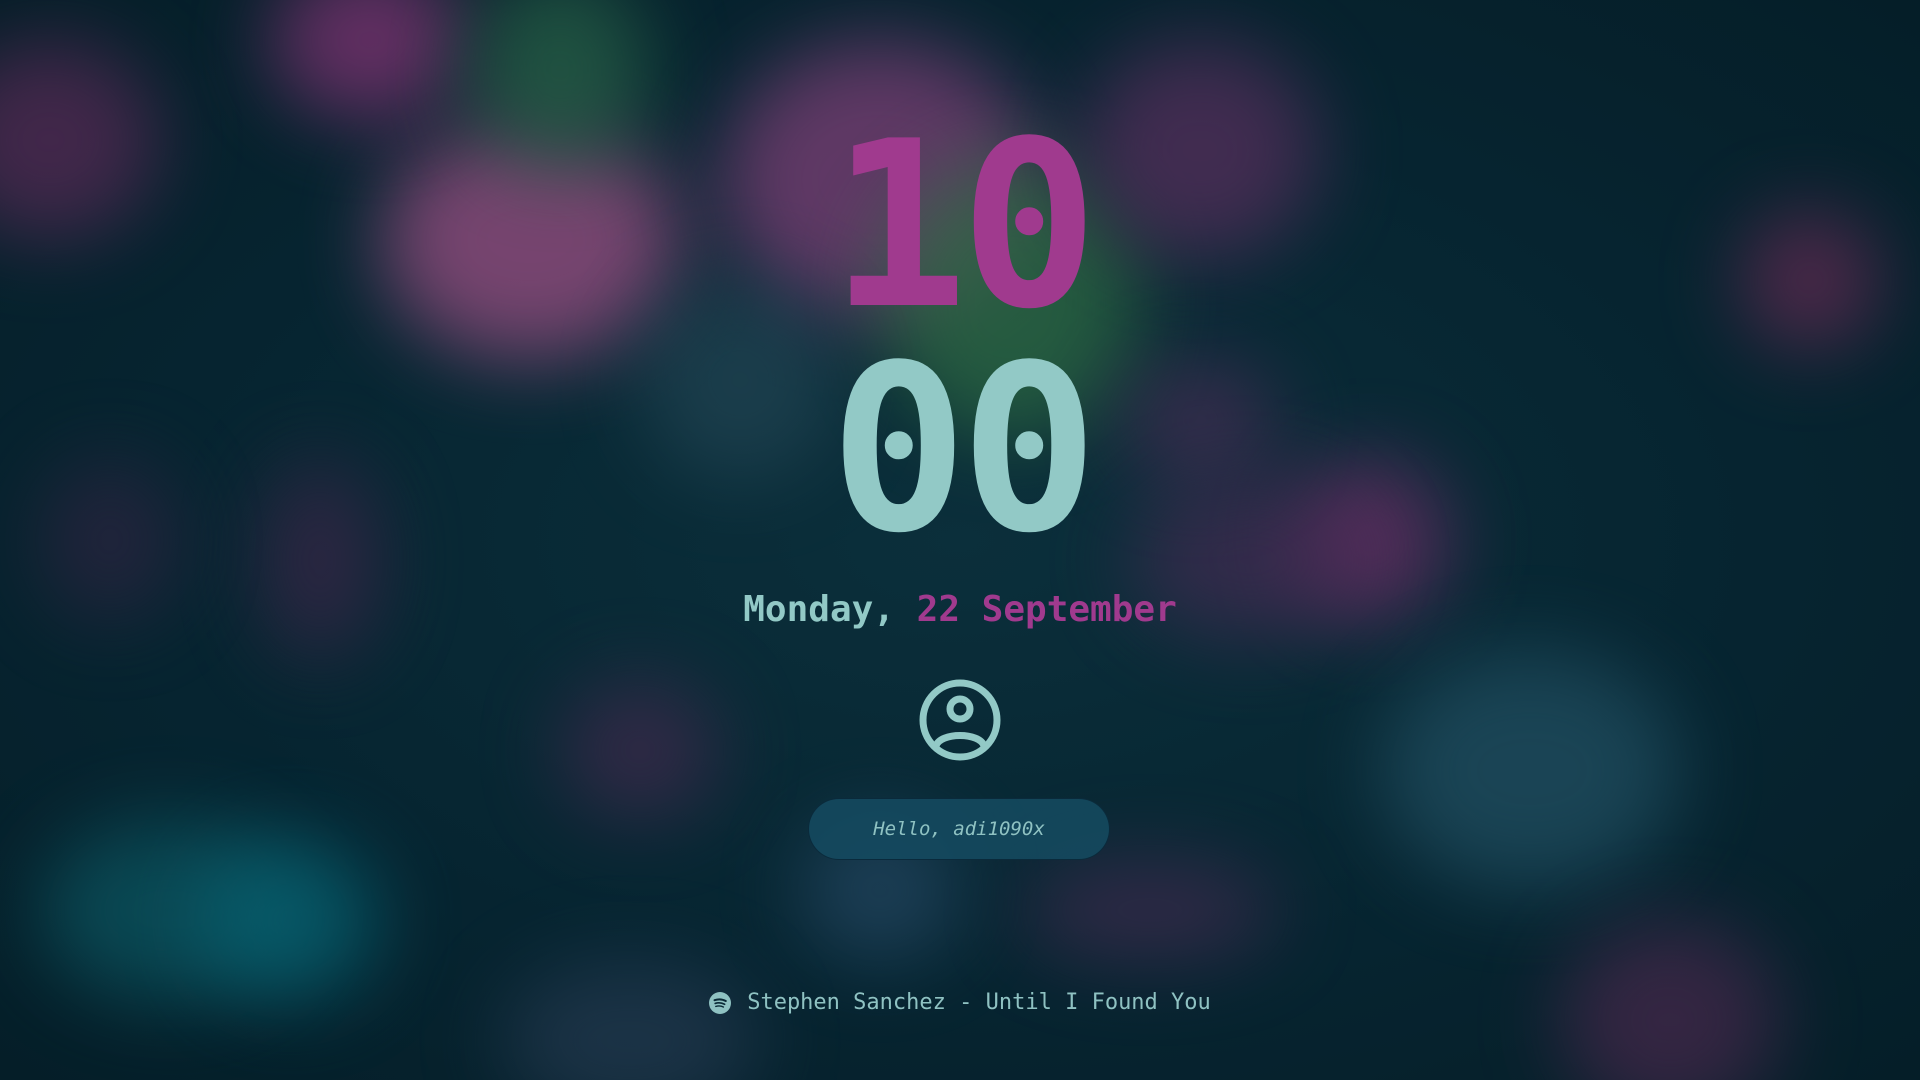  I want to click on clock-minute: 00, so click(964, 450).